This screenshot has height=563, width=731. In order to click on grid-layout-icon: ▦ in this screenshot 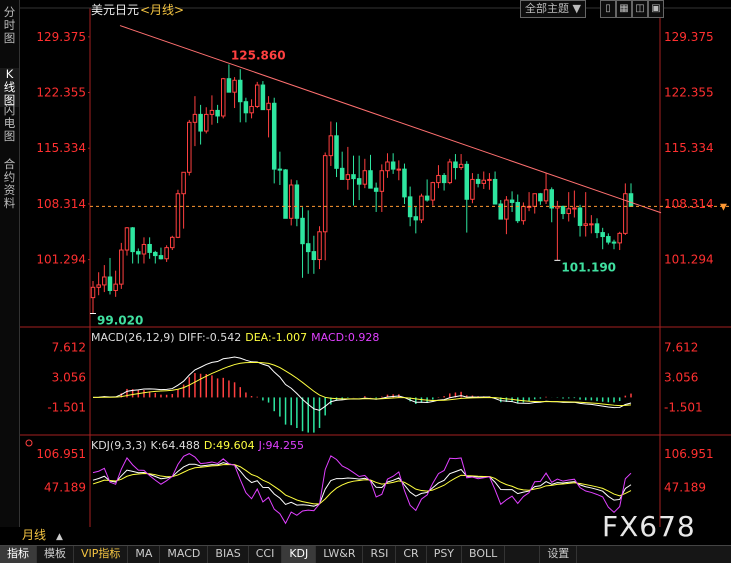, I will do `click(624, 9)`.